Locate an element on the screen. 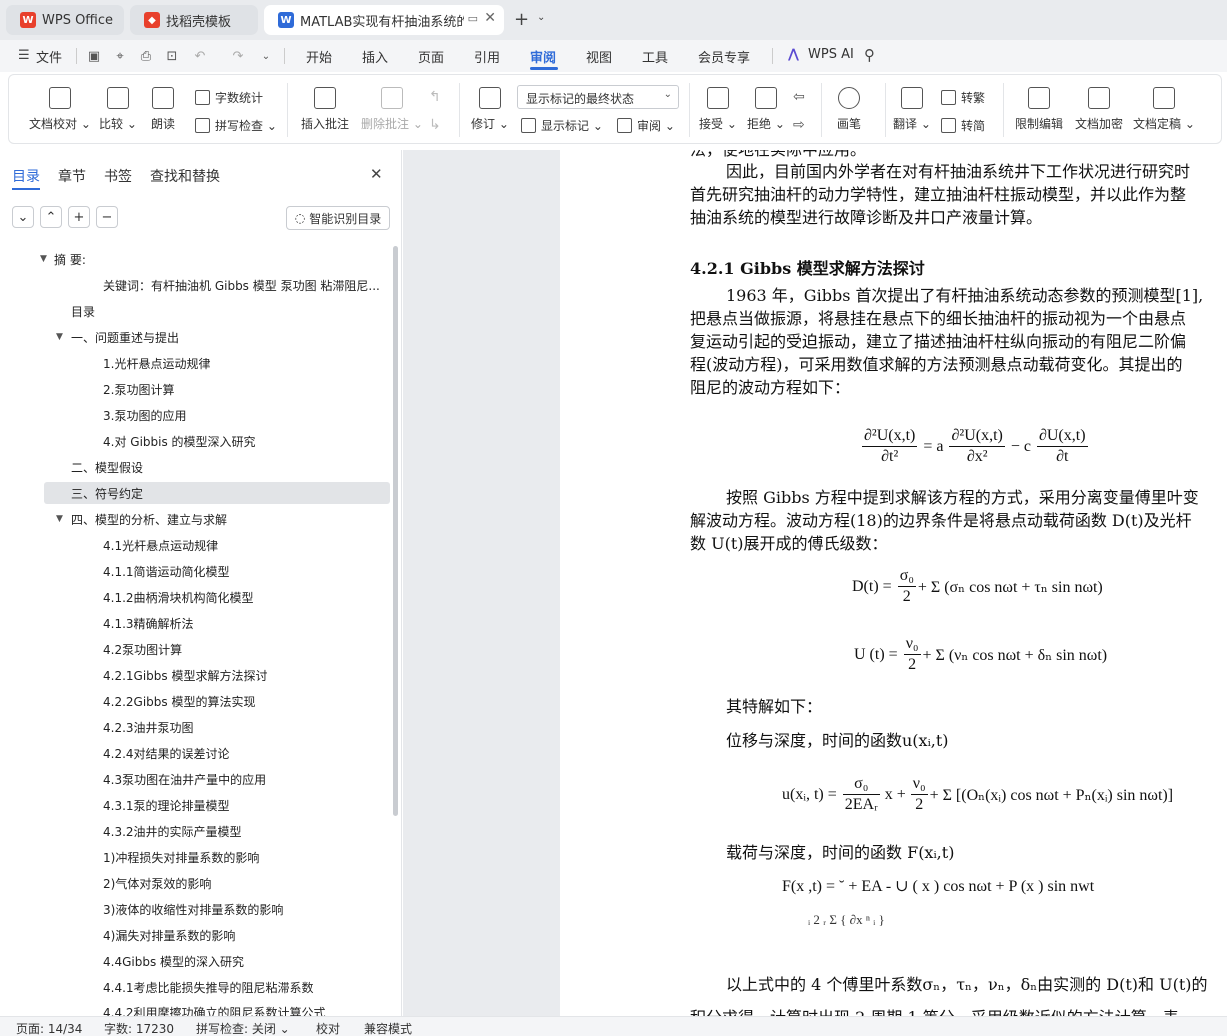  toc-item-label: 4.2.2Gibbs 模型的算法实现 is located at coordinates (179, 701).